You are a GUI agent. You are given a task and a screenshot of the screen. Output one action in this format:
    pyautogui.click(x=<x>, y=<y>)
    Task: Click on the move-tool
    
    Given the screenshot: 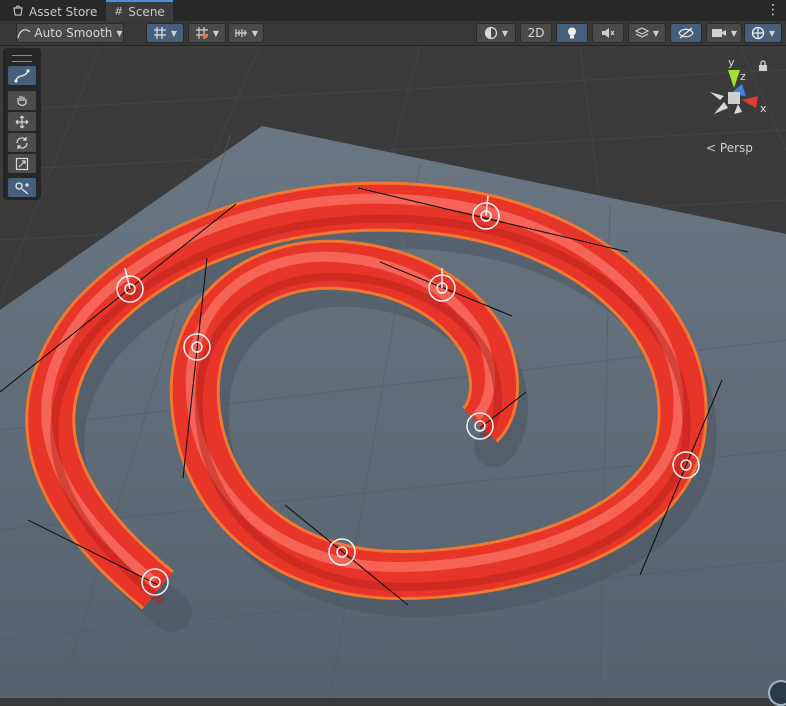 What is the action you would take?
    pyautogui.click(x=22, y=121)
    